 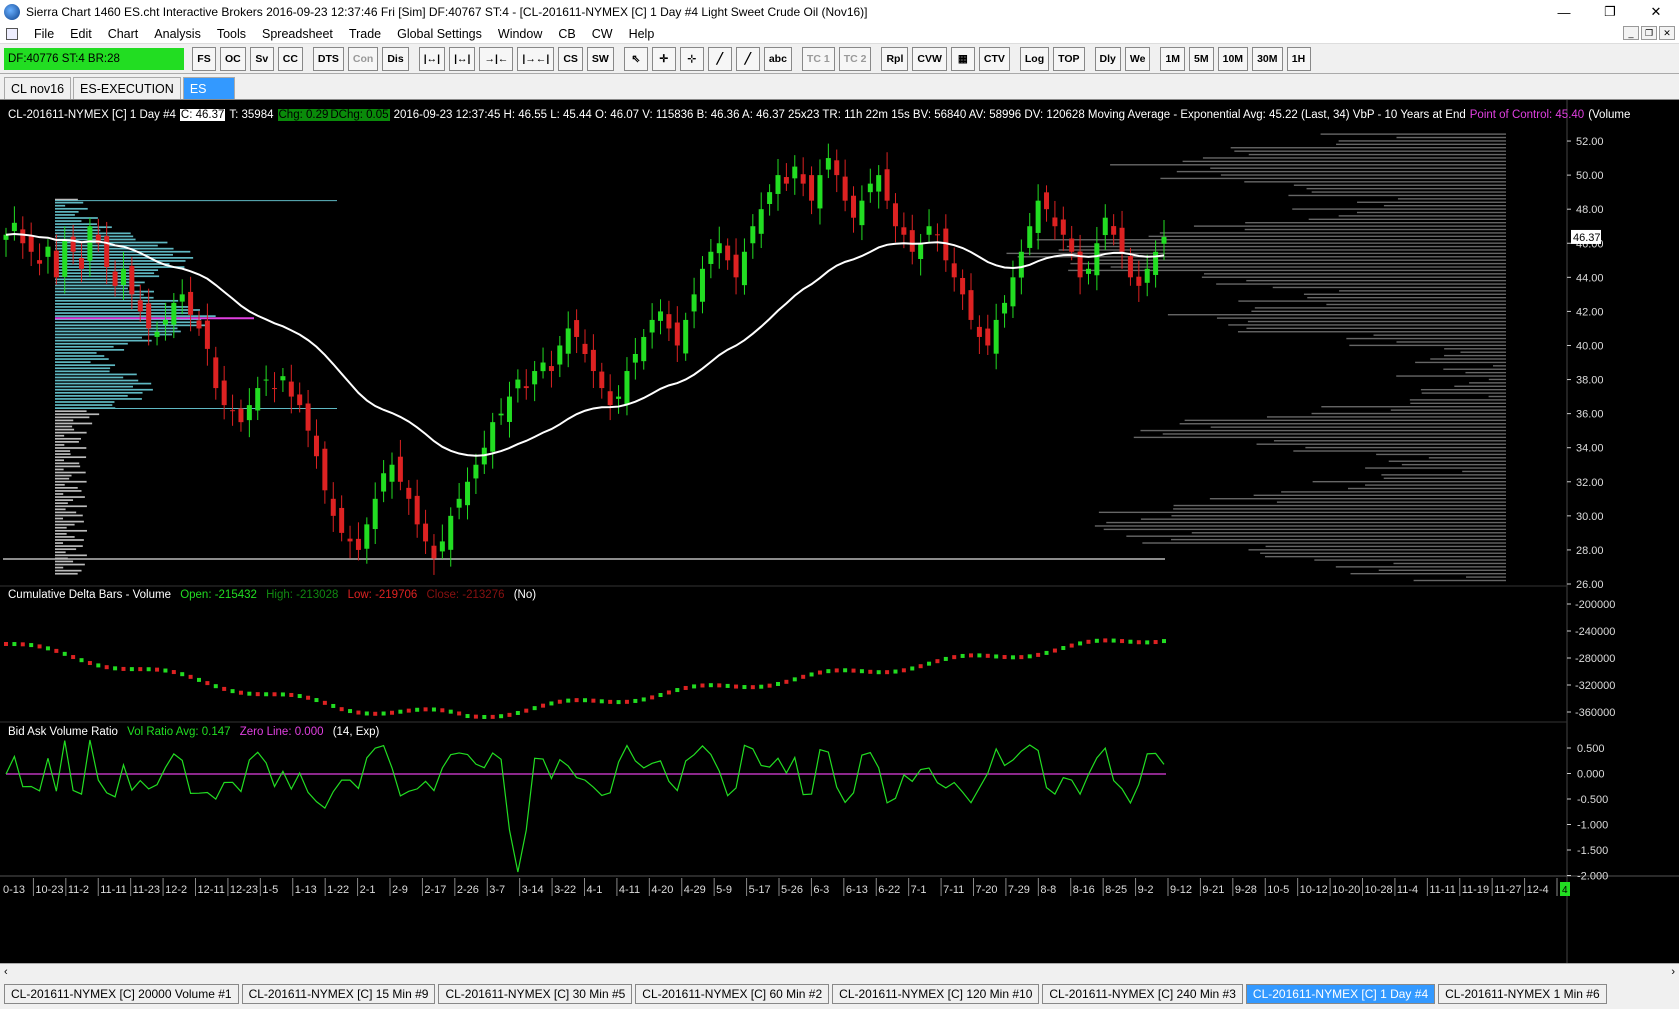 I want to click on menu-cw: CW, so click(x=602, y=34).